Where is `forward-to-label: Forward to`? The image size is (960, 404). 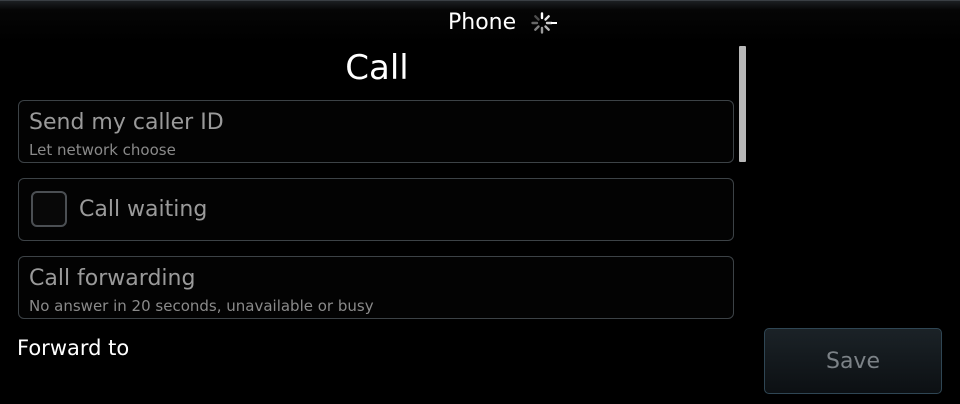
forward-to-label: Forward to is located at coordinates (73, 348).